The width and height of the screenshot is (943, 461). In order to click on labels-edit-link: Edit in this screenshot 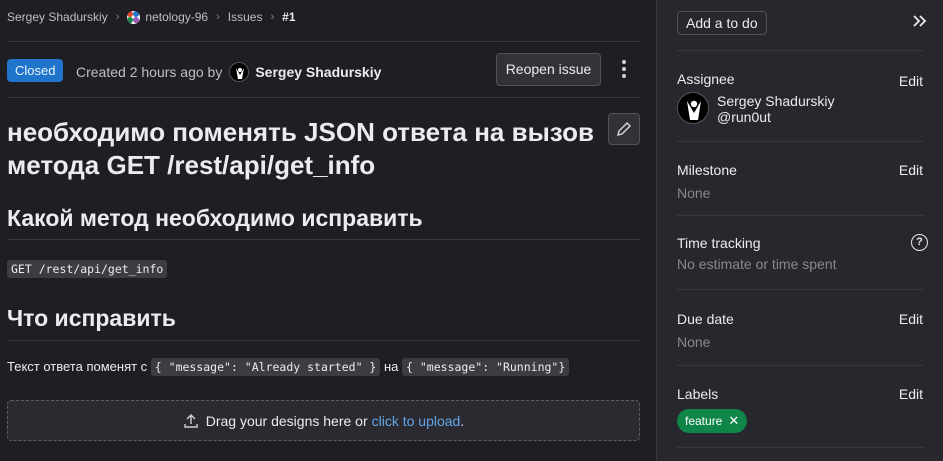, I will do `click(911, 394)`.